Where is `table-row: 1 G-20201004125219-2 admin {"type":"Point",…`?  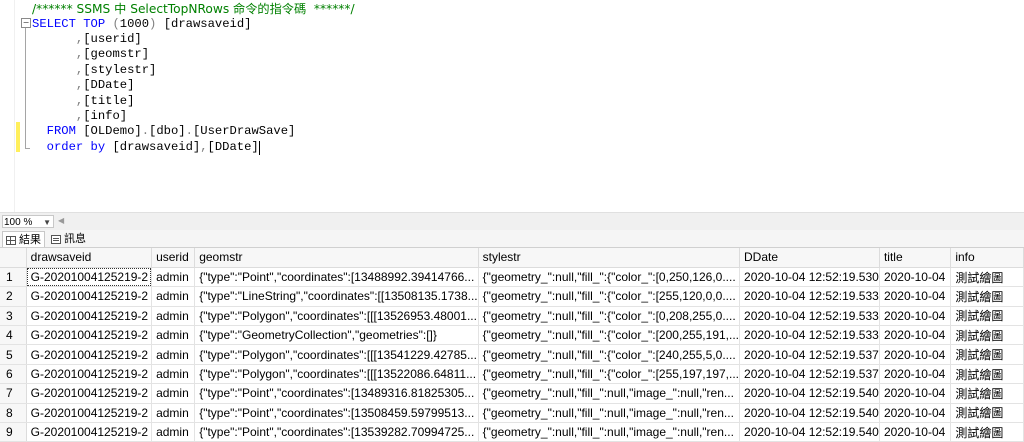
table-row: 1 G-20201004125219-2 admin {"type":"Point",… is located at coordinates (512, 277).